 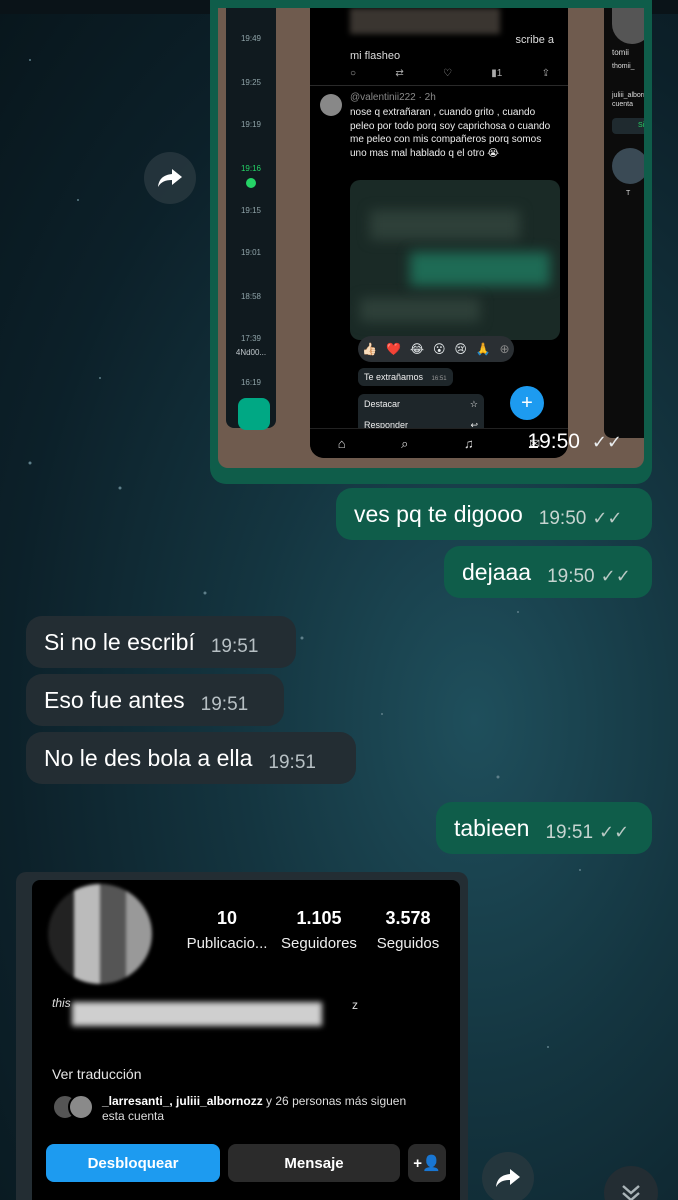 What do you see at coordinates (492, 827) in the screenshot?
I see `message-text: tabieen` at bounding box center [492, 827].